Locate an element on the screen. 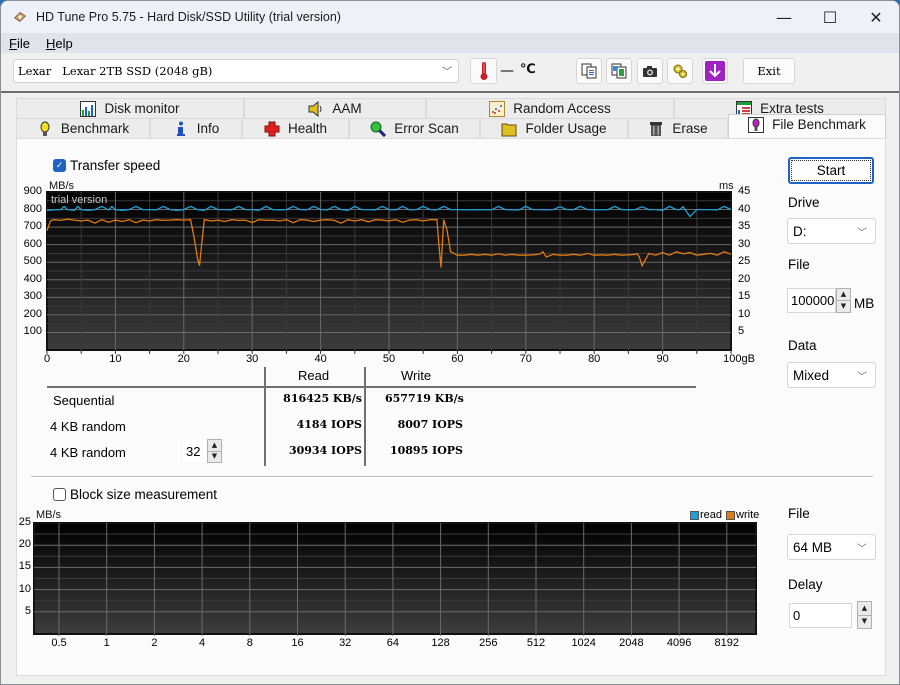 The image size is (900, 685). delay-stepper: ▲ ▼ is located at coordinates (864, 615).